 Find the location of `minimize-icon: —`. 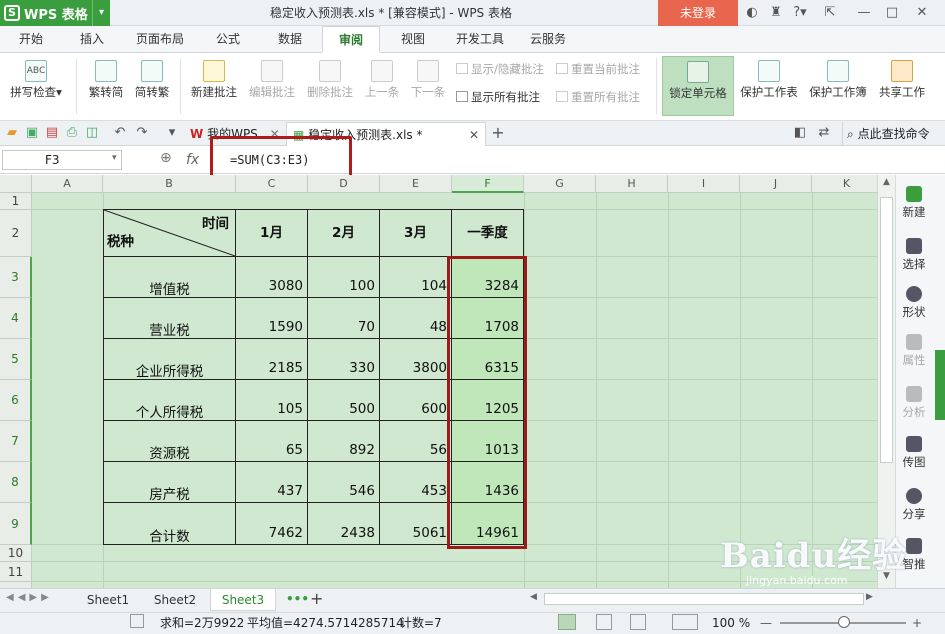

minimize-icon: — is located at coordinates (864, 13).